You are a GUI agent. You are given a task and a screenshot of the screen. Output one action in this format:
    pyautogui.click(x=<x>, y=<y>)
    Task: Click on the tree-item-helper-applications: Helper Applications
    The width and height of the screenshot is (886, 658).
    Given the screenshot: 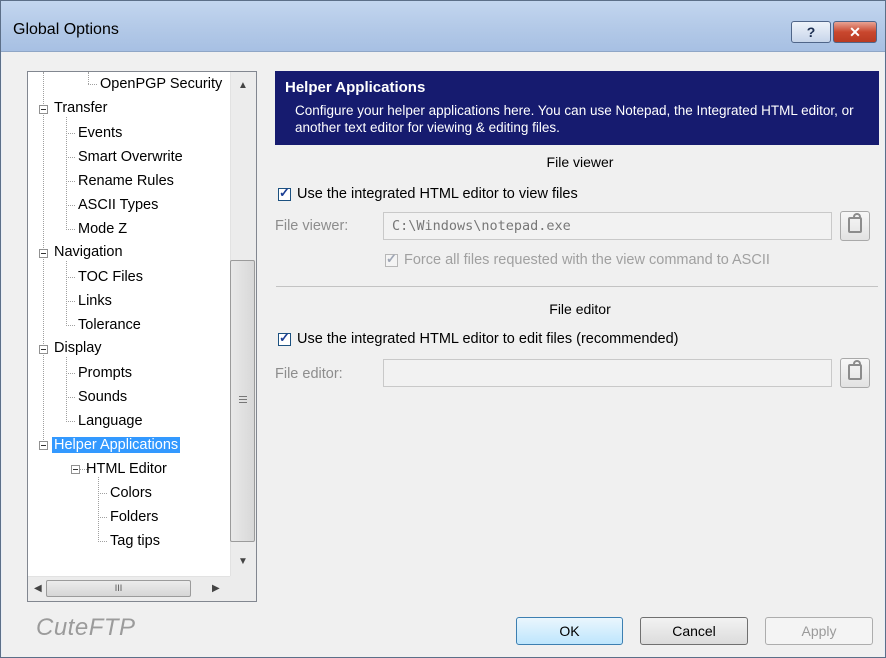 What is the action you would take?
    pyautogui.click(x=116, y=445)
    